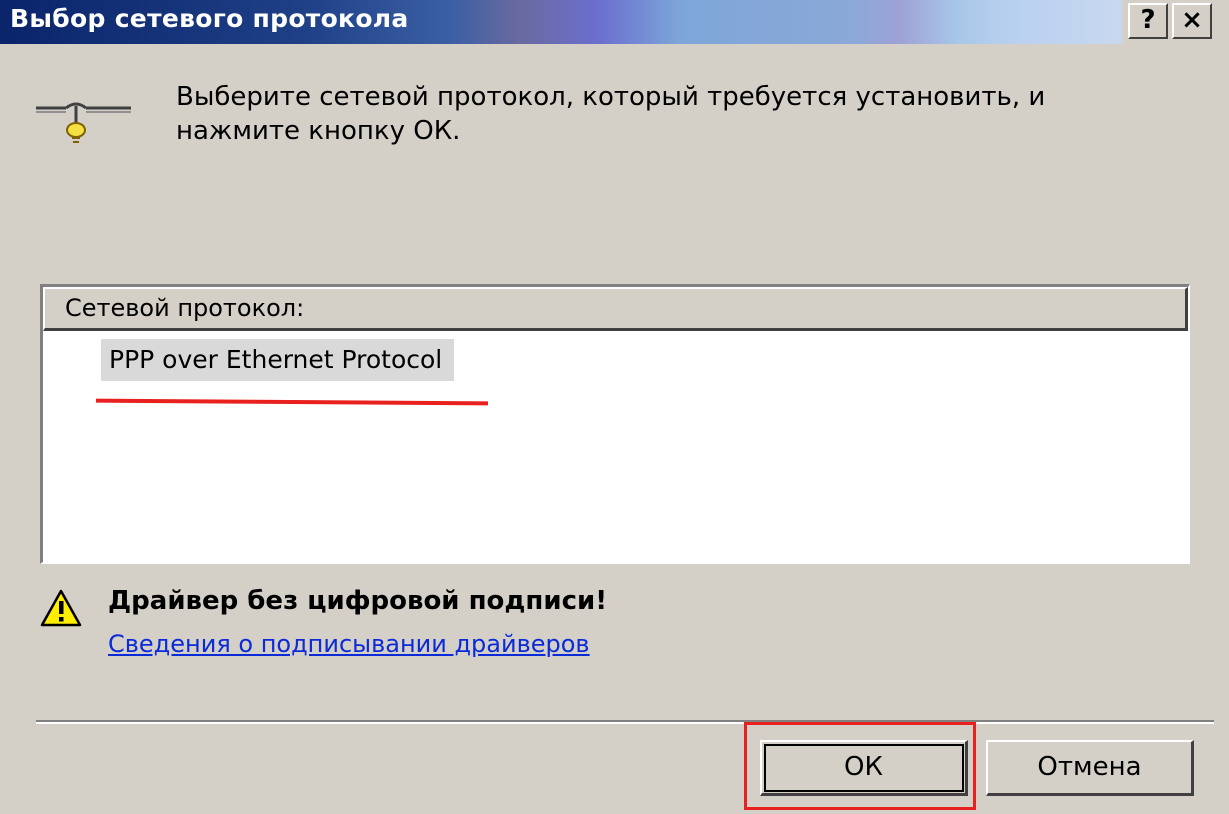  I want to click on window-title: Выбор сетевого протокола, so click(209, 18).